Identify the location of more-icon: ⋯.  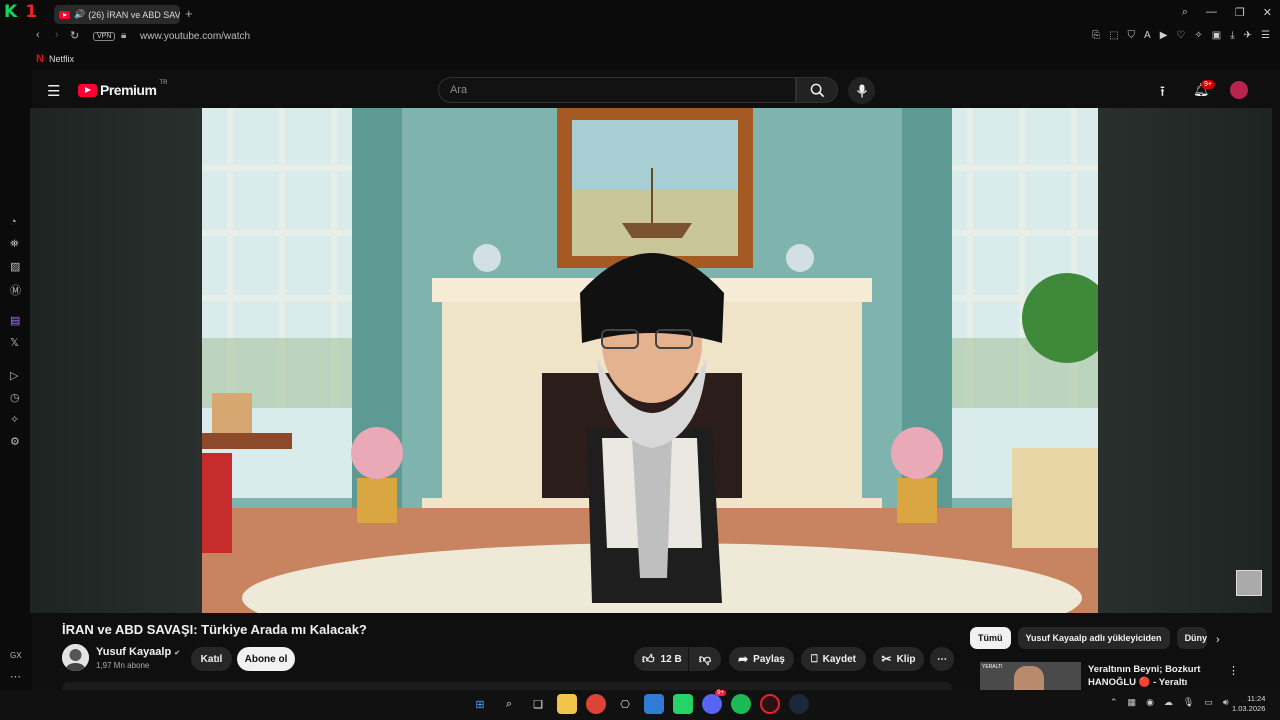
(15, 676).